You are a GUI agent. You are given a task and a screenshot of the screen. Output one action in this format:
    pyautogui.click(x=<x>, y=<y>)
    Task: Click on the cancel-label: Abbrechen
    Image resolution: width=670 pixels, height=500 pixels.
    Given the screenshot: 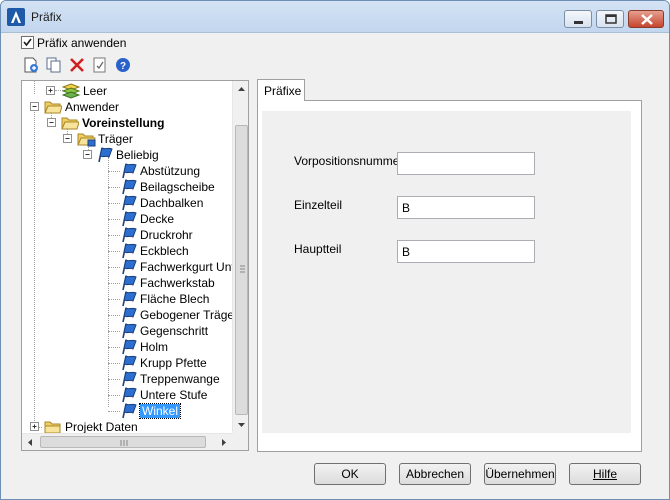 What is the action you would take?
    pyautogui.click(x=435, y=474)
    